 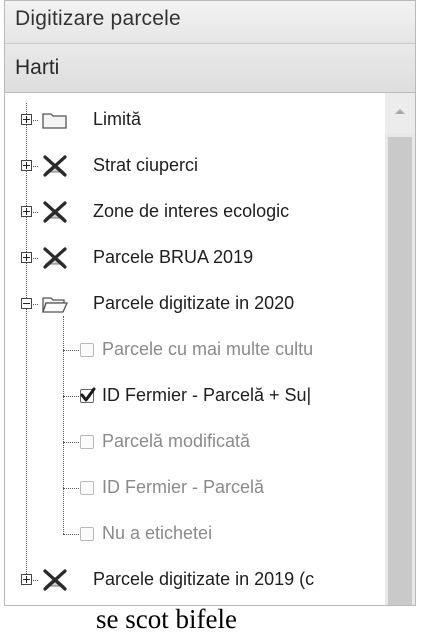 I want to click on tree-child-label: Parcele cu mai multe cultu, so click(x=208, y=349).